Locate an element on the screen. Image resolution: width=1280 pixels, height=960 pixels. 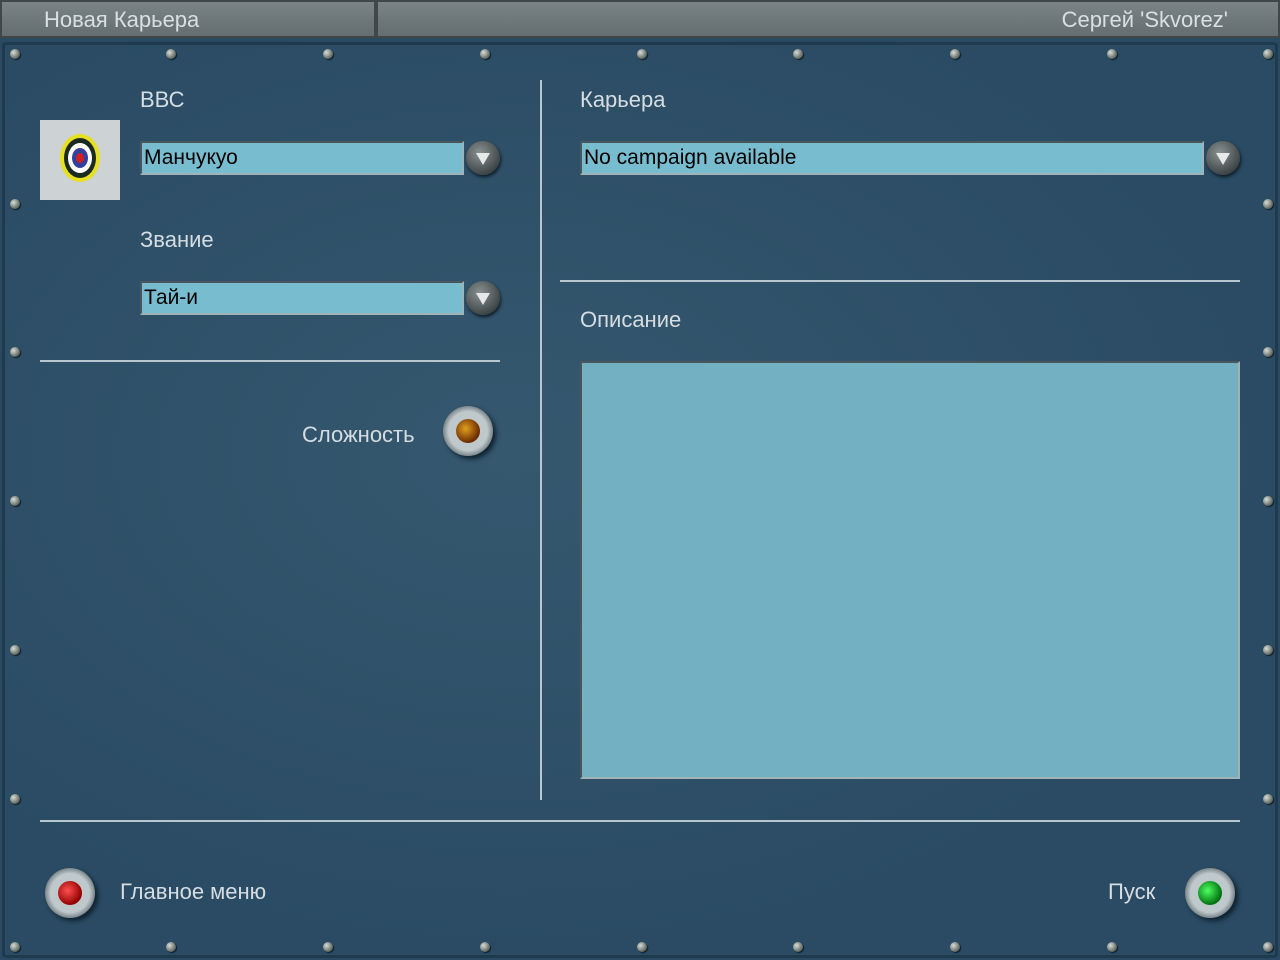
window-title: Новая Карьера is located at coordinates (122, 19).